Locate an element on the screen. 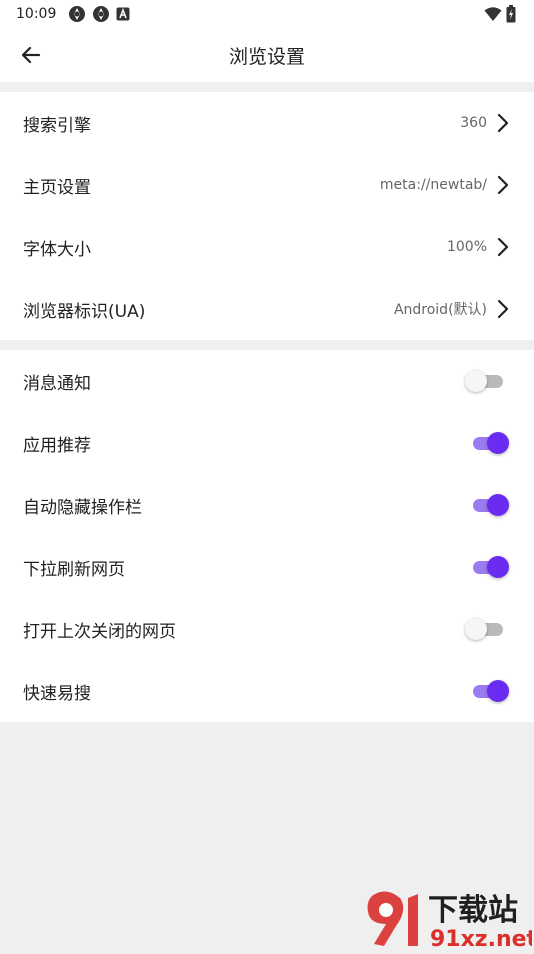  setting-value: Android(默认) is located at coordinates (440, 309).